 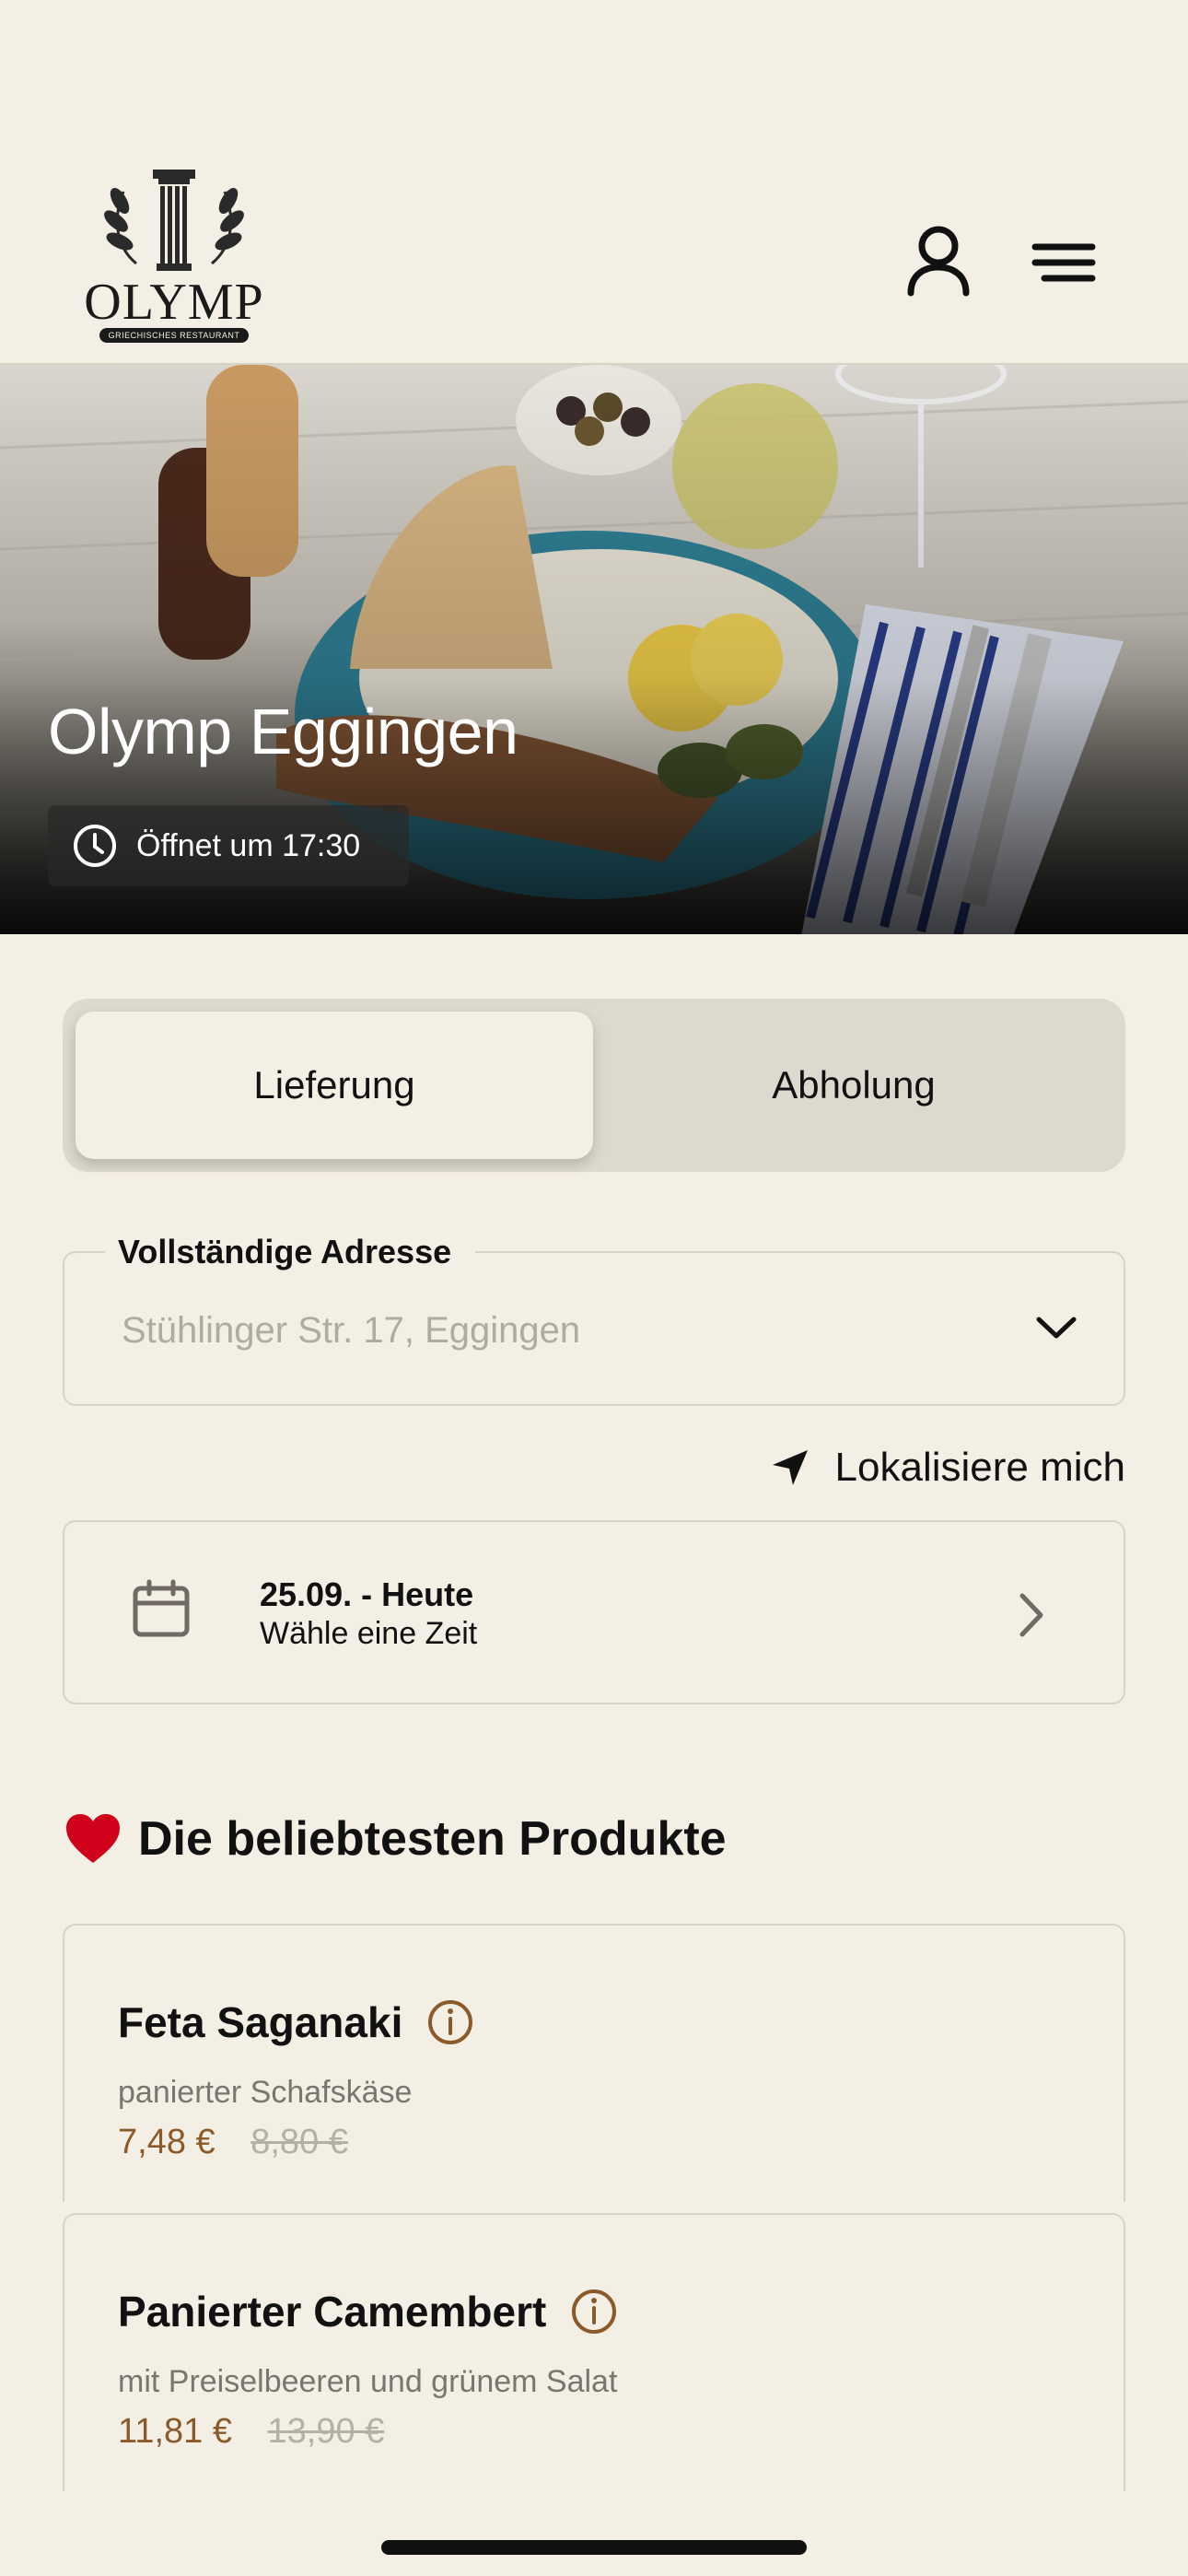 What do you see at coordinates (594, 182) in the screenshot?
I see `app-header: OLYMP GRIECHISCHES RESTAURANT` at bounding box center [594, 182].